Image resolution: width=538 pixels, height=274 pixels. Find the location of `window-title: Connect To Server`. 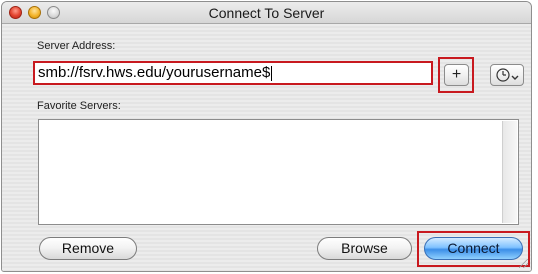

window-title: Connect To Server is located at coordinates (266, 13).